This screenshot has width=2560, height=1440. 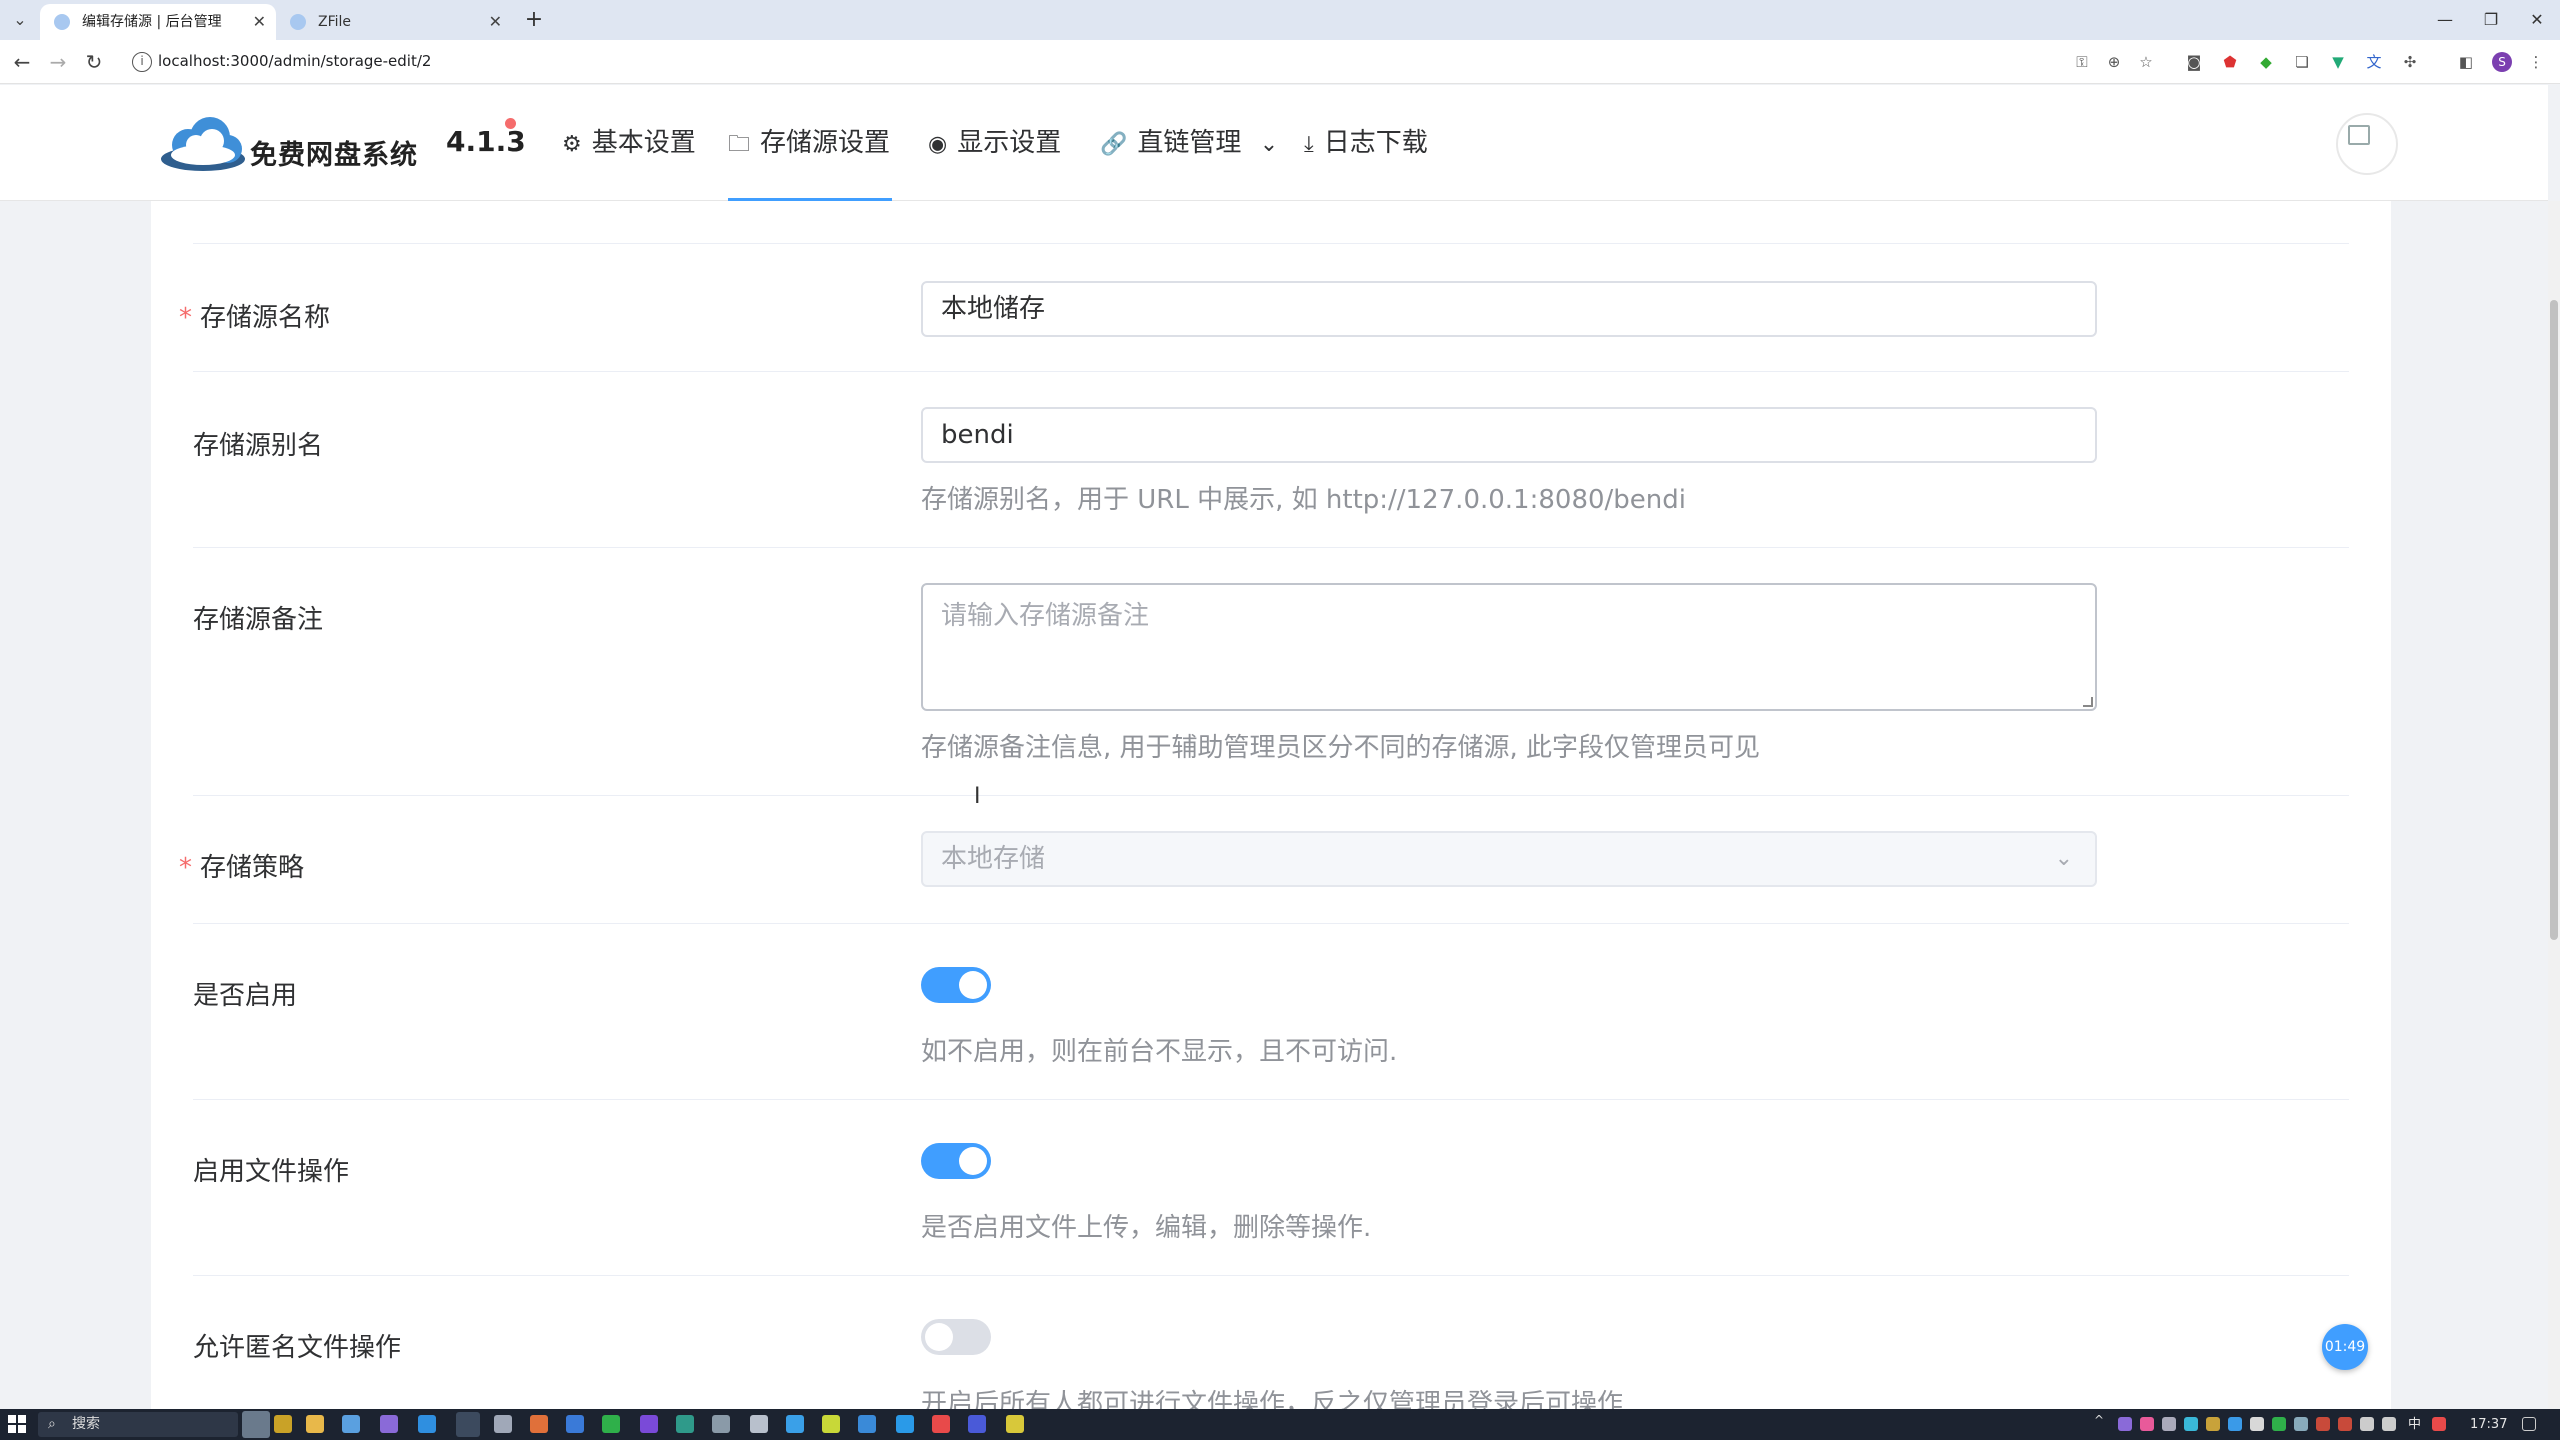 I want to click on menu-link-management: 🔗 直链管理 ⌄, so click(x=1189, y=143).